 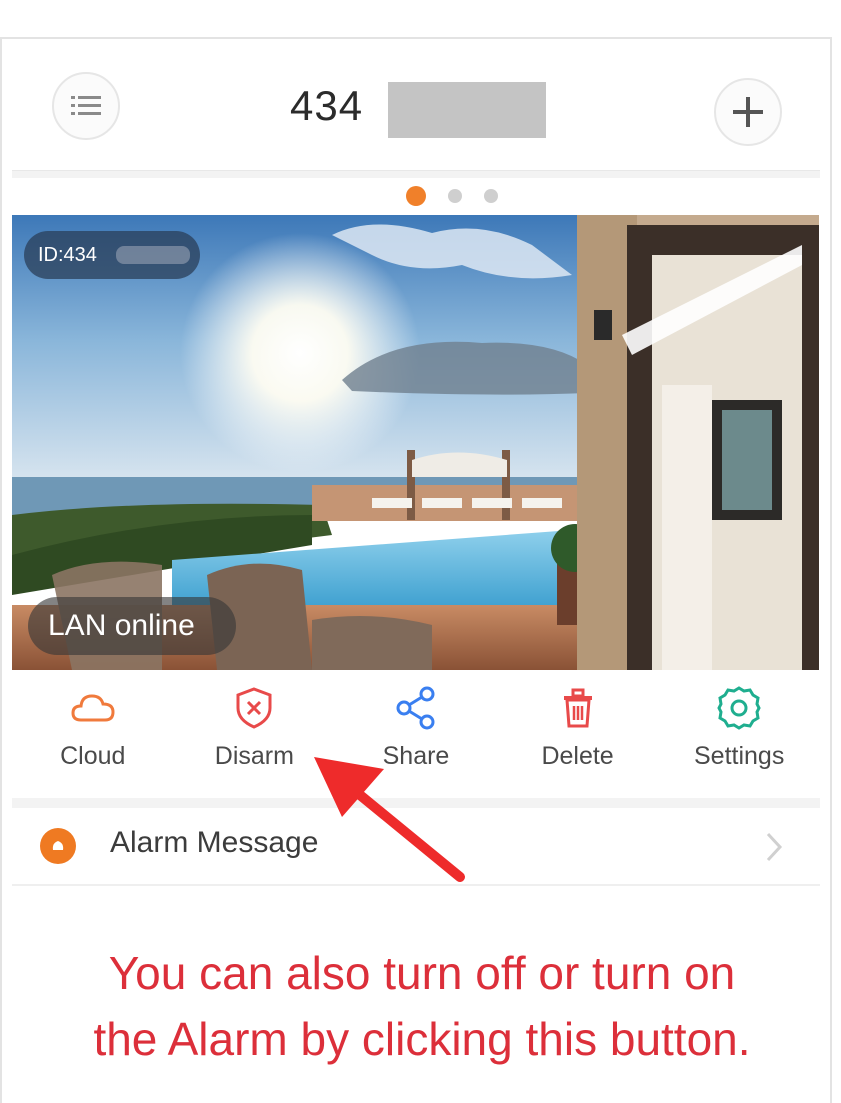 I want to click on cloud-icon, so click(x=93, y=708).